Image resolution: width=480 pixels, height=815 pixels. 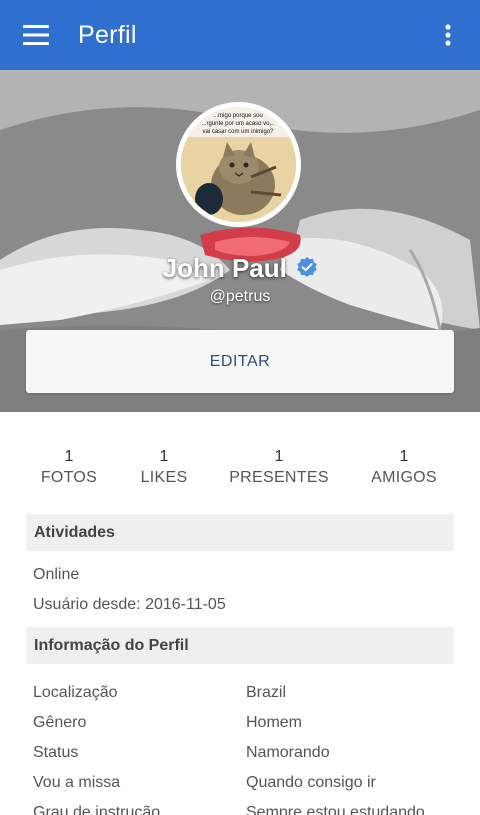 What do you see at coordinates (224, 268) in the screenshot?
I see `profile-name: John Paul` at bounding box center [224, 268].